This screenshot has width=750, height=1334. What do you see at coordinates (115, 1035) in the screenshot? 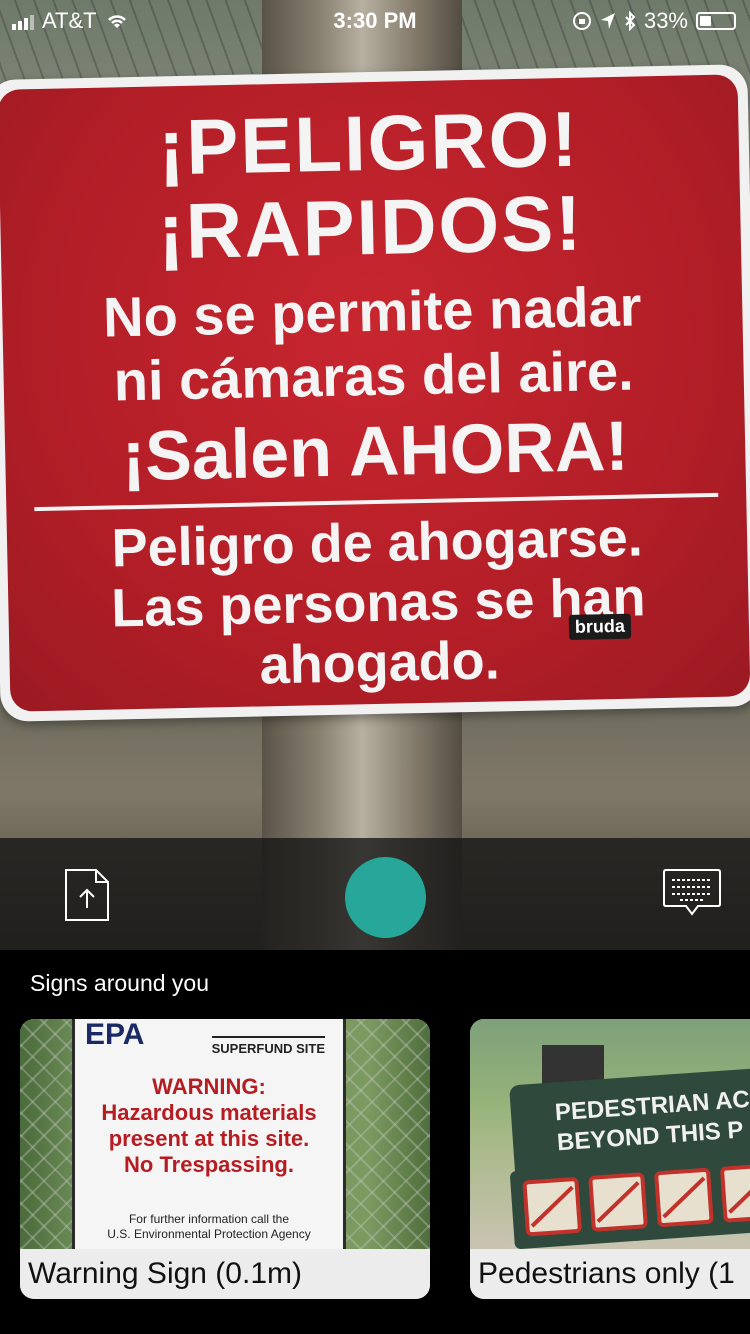
I see `epa-logo: EPA` at bounding box center [115, 1035].